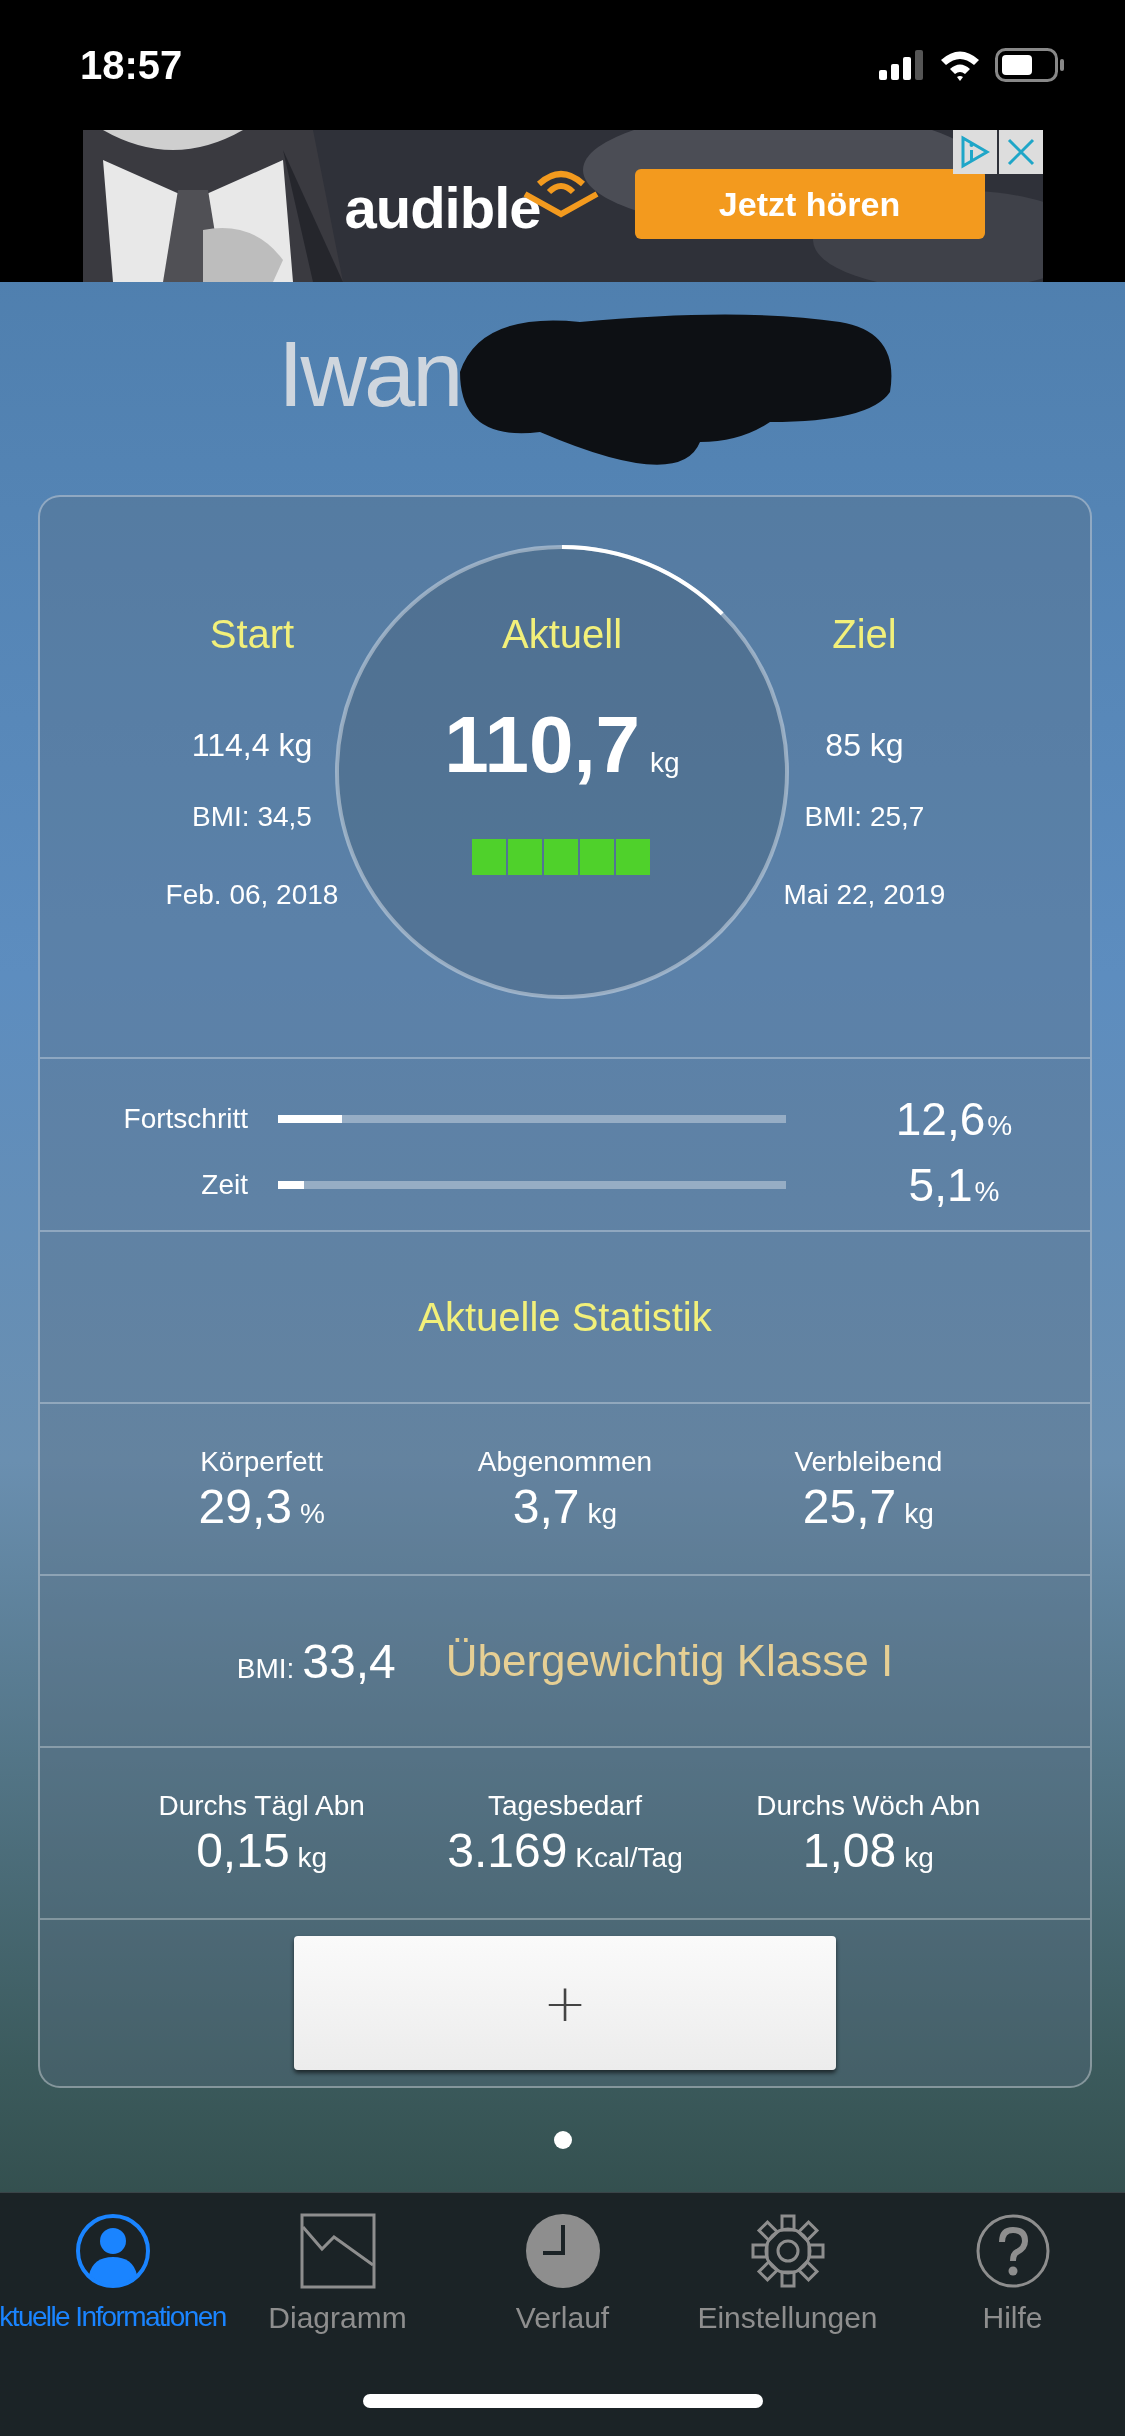  Describe the element at coordinates (252, 895) in the screenshot. I see `date-text: Feb. 06, 2018` at that location.